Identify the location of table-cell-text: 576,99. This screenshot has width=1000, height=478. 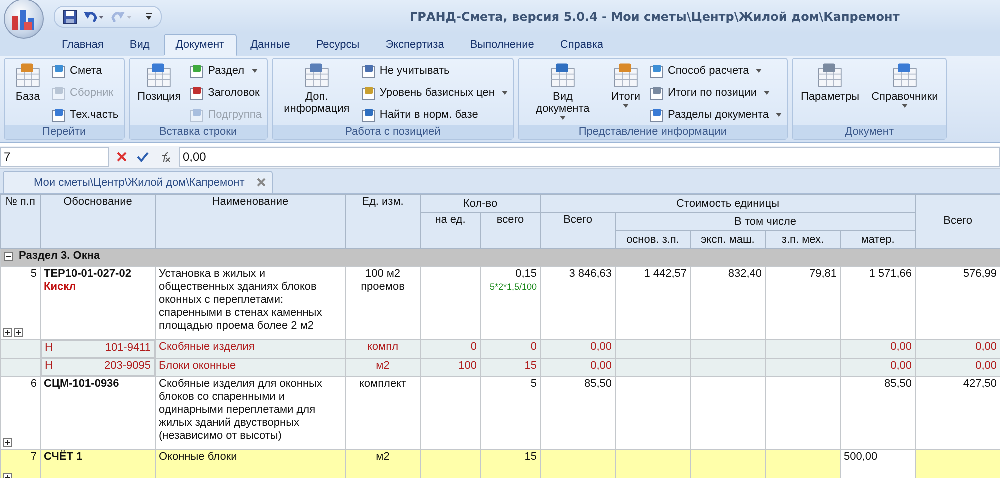
(980, 274).